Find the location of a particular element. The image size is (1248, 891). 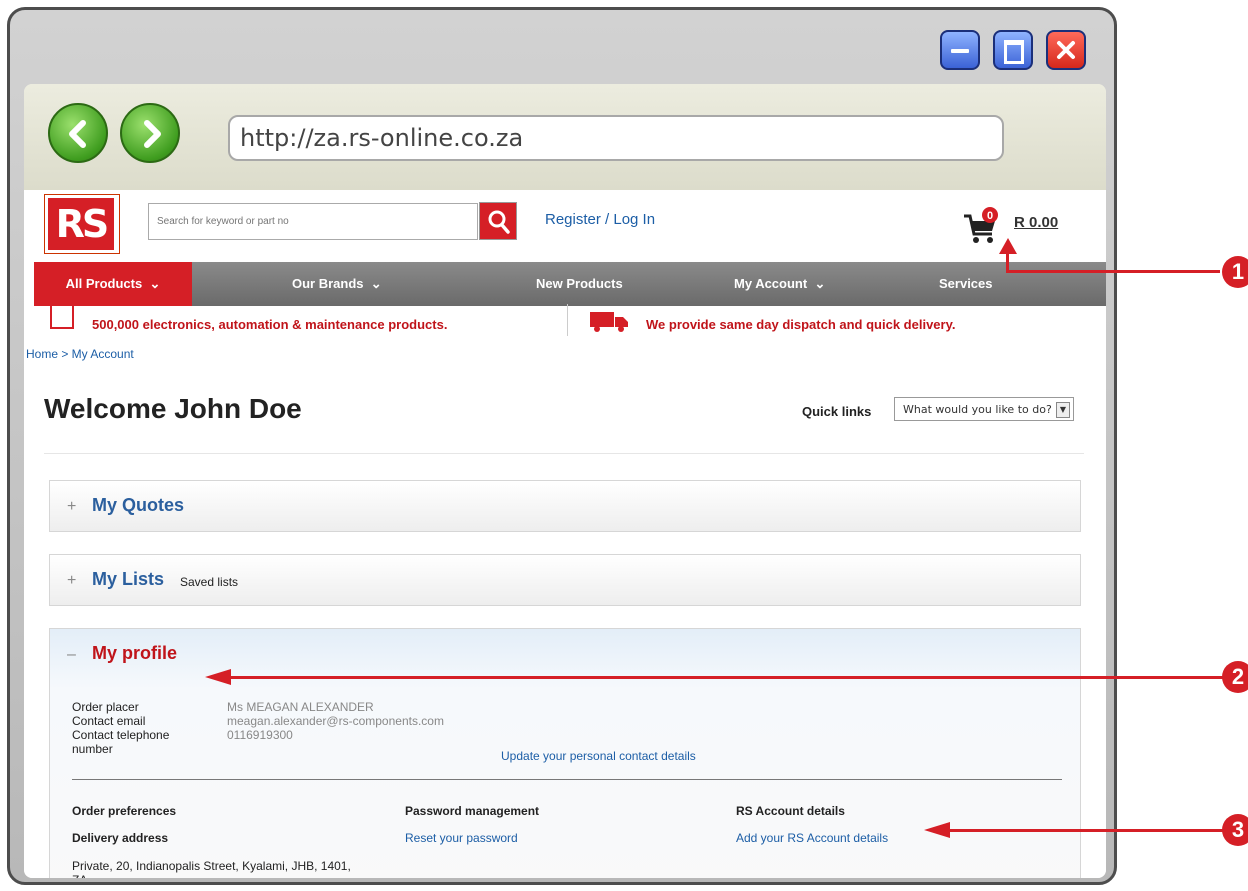

phone-label-cont: number is located at coordinates (92, 749).